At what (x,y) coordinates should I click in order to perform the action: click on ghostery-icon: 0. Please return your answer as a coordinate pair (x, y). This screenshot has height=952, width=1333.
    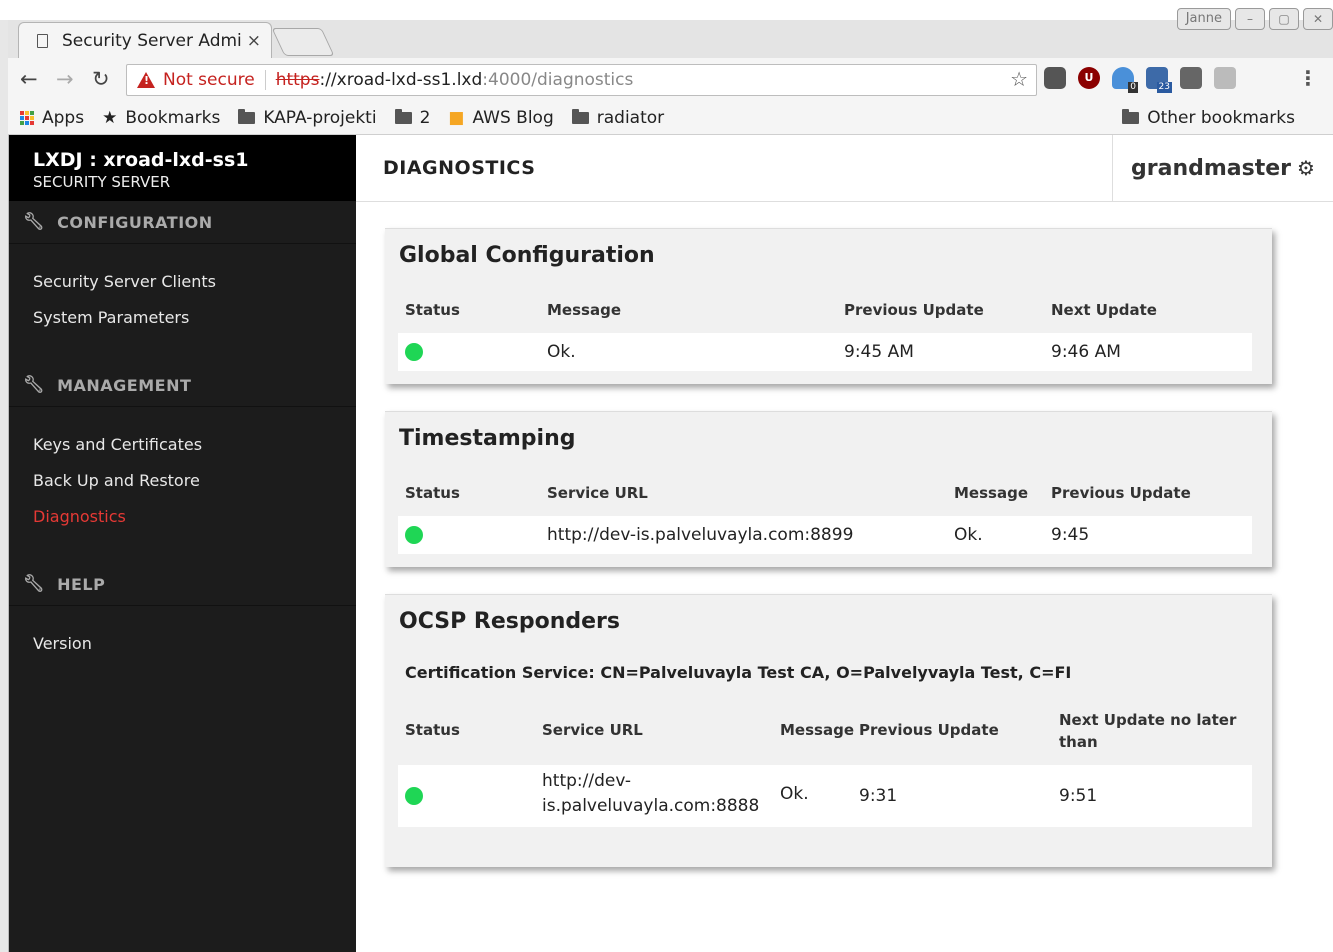
    Looking at the image, I should click on (1125, 80).